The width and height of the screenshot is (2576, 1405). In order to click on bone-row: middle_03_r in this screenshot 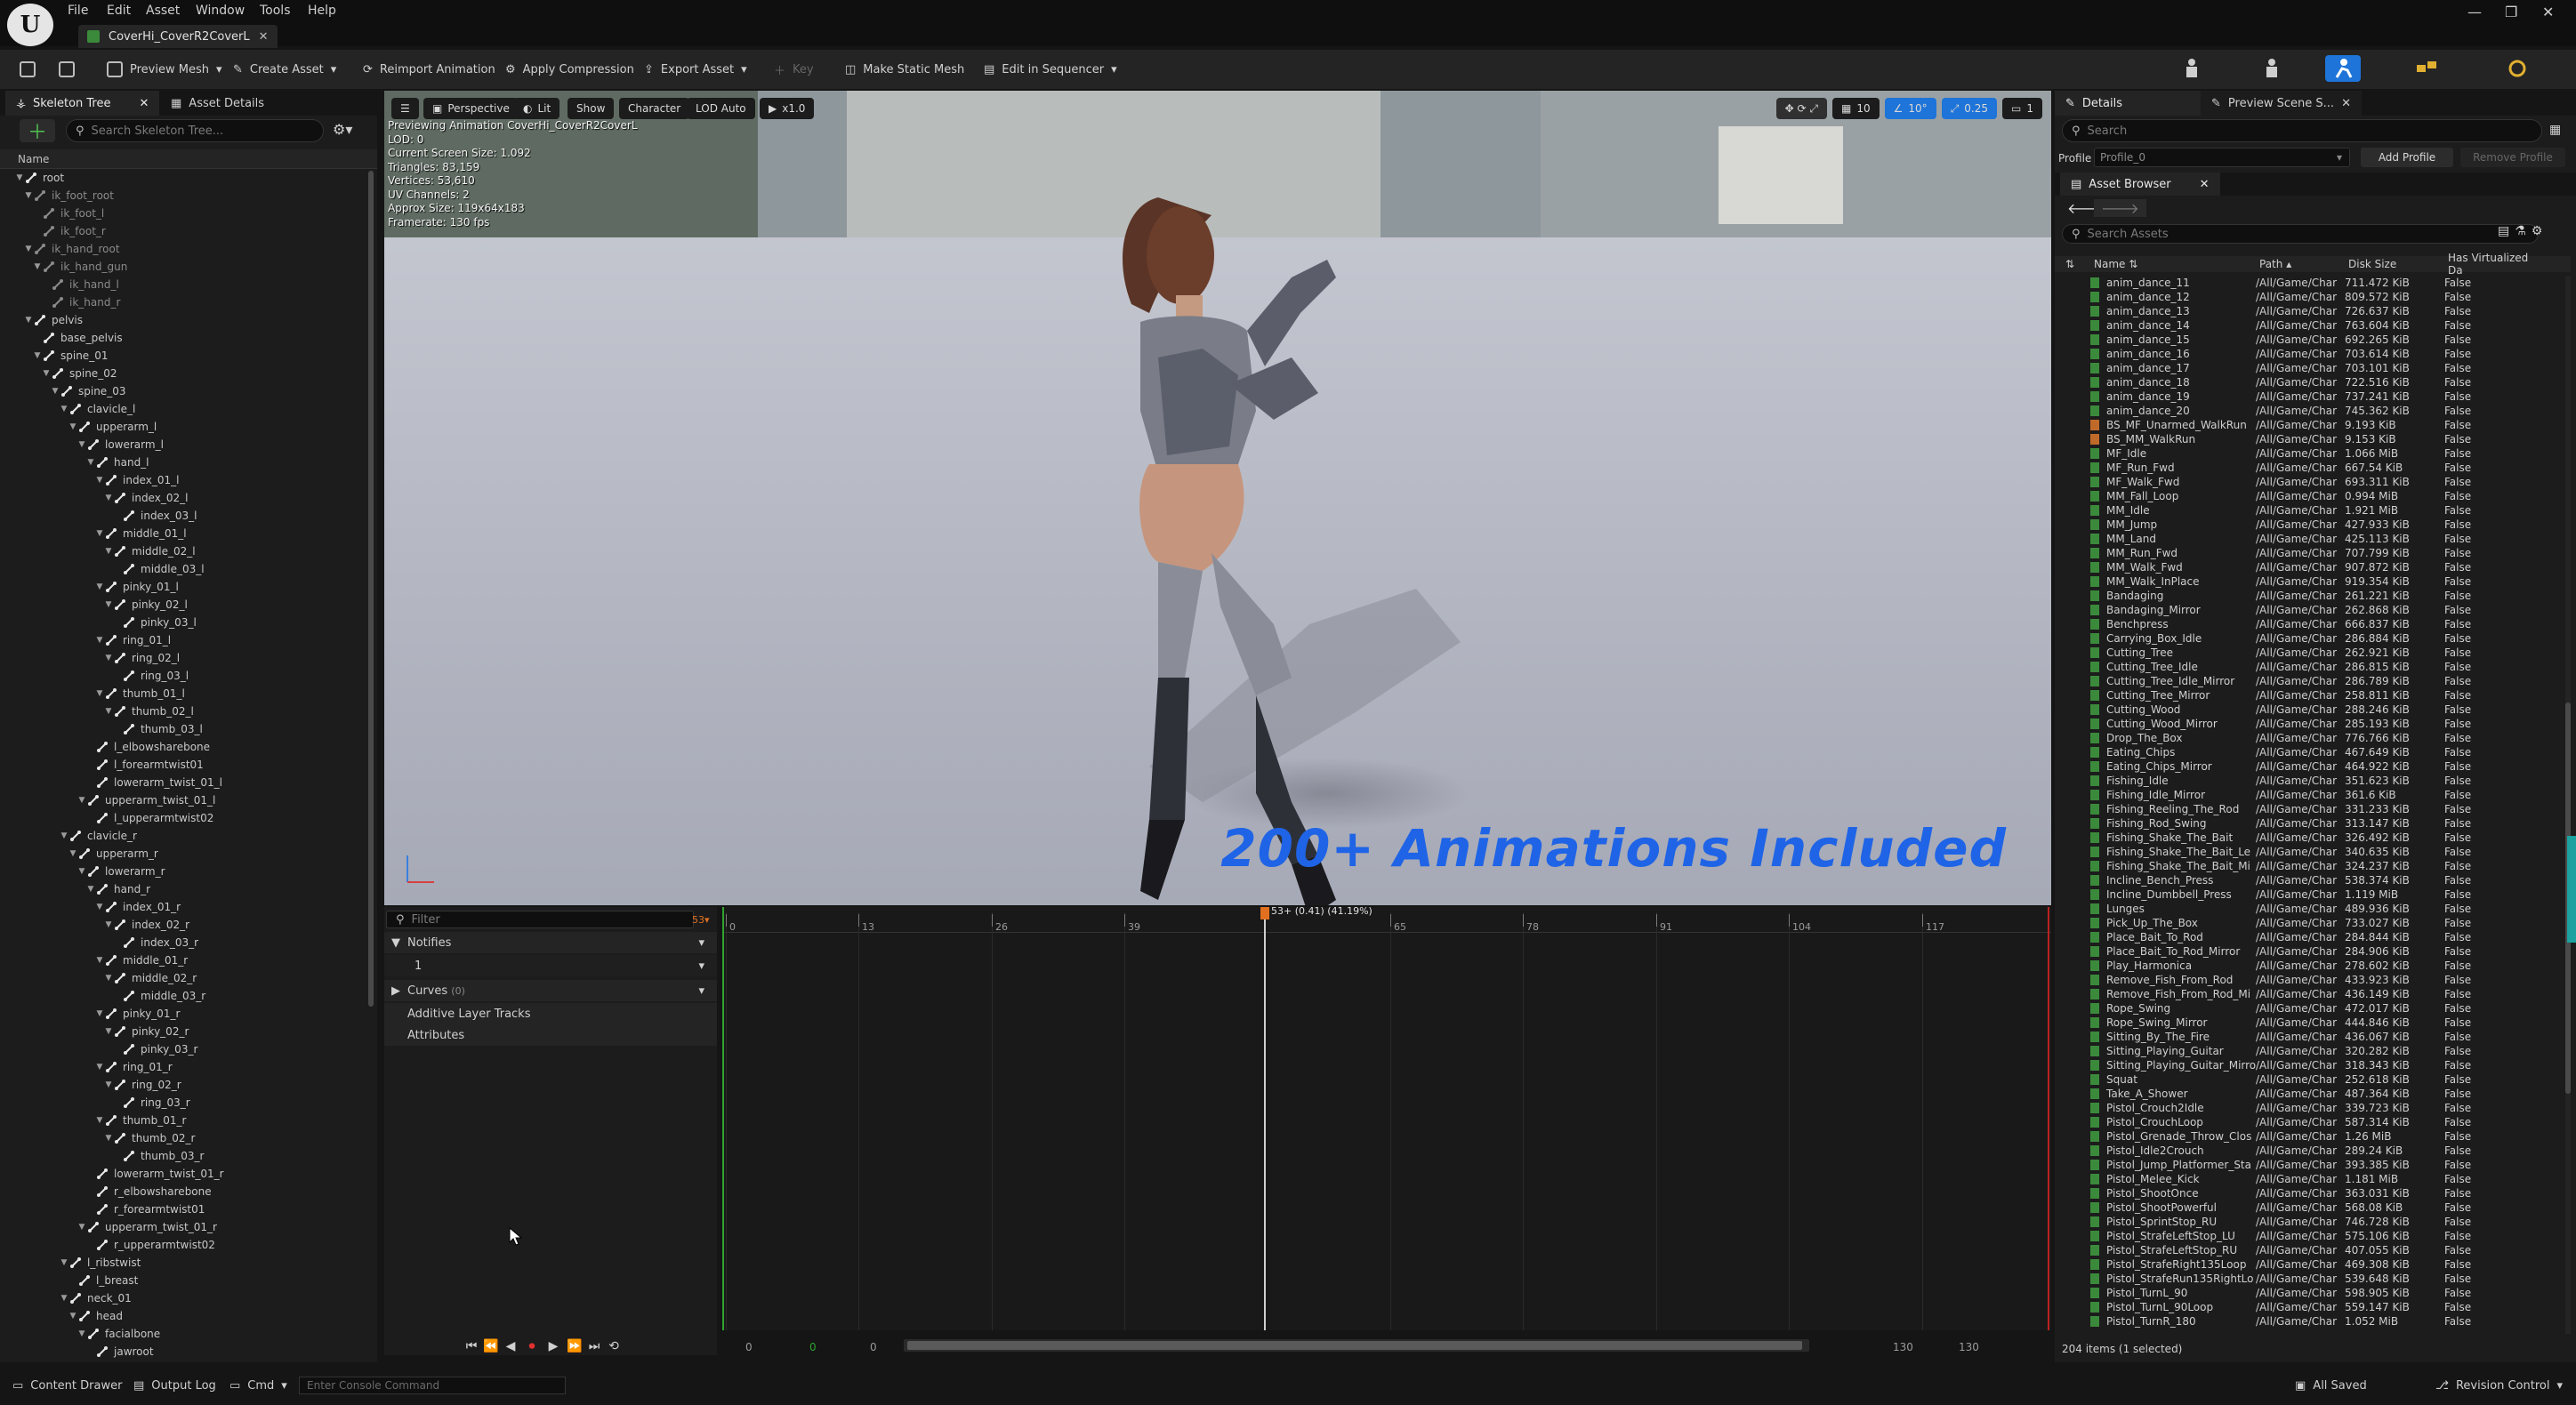, I will do `click(102, 996)`.